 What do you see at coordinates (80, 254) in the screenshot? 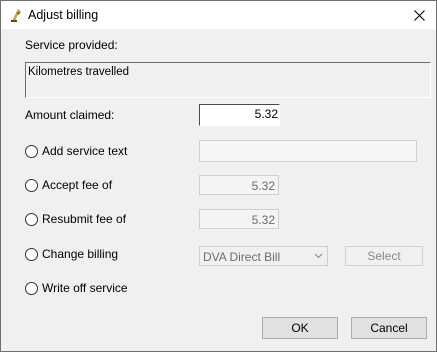
I see `change-billing-label: Change billing` at bounding box center [80, 254].